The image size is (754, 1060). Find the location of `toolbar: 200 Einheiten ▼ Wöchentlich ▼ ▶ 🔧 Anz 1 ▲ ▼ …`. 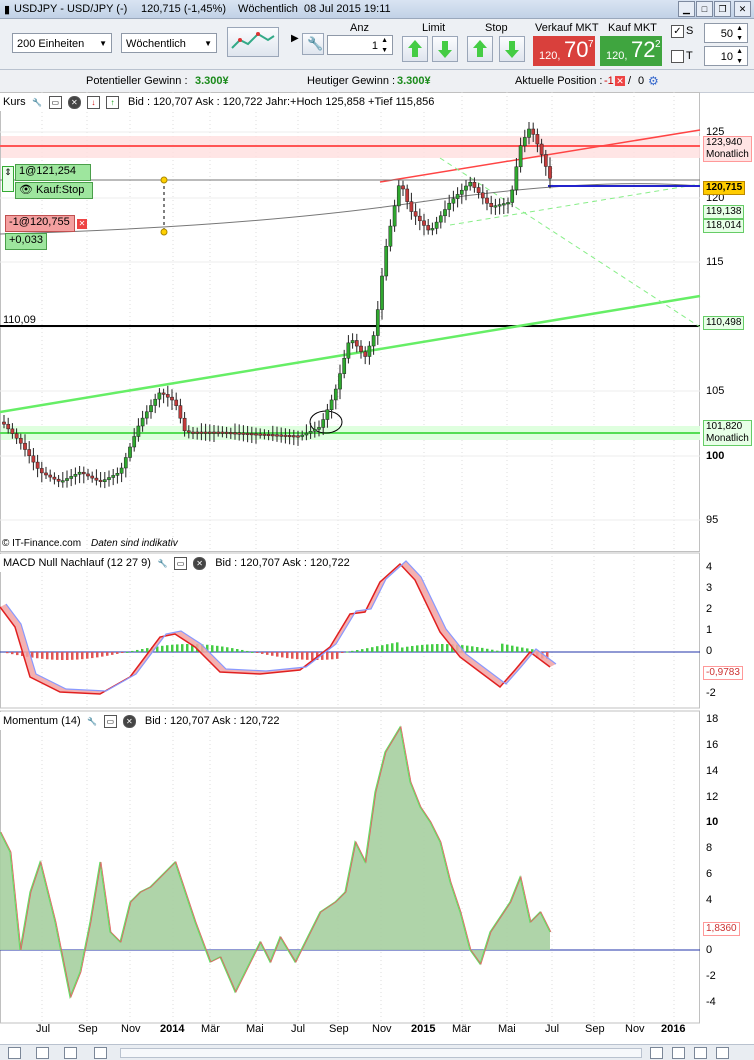

toolbar: 200 Einheiten ▼ Wöchentlich ▼ ▶ 🔧 Anz 1 ▲ ▼ … is located at coordinates (377, 44).